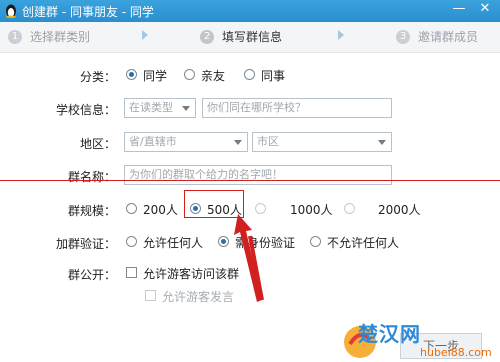 Image resolution: width=500 pixels, height=362 pixels. Describe the element at coordinates (456, 352) in the screenshot. I see `watermark-url: hubei88.com` at that location.